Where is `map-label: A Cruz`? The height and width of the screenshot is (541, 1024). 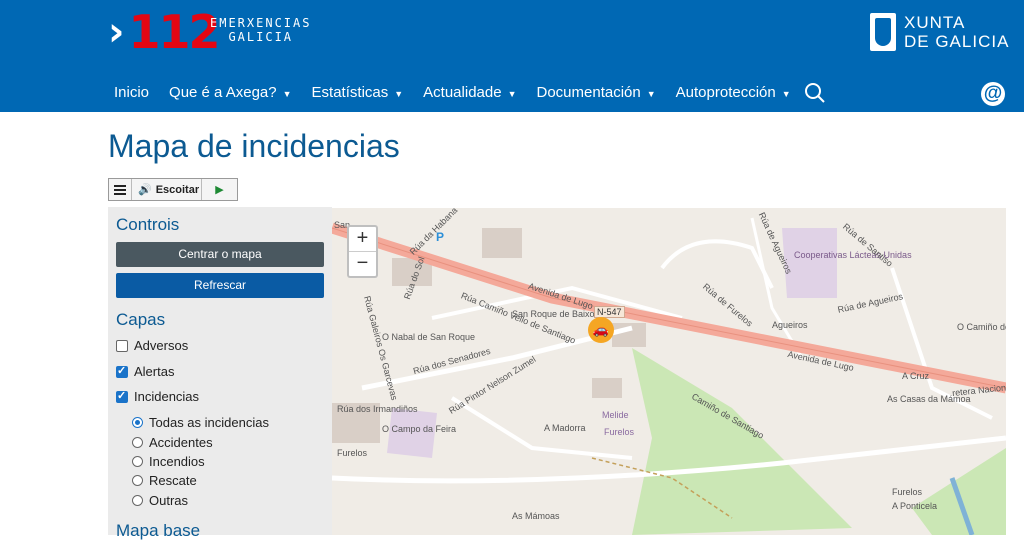 map-label: A Cruz is located at coordinates (916, 376).